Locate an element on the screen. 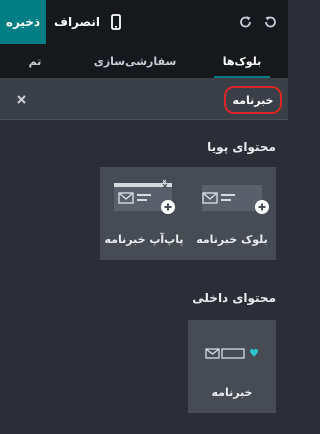 The width and height of the screenshot is (320, 434). mobile-icon is located at coordinates (116, 22).